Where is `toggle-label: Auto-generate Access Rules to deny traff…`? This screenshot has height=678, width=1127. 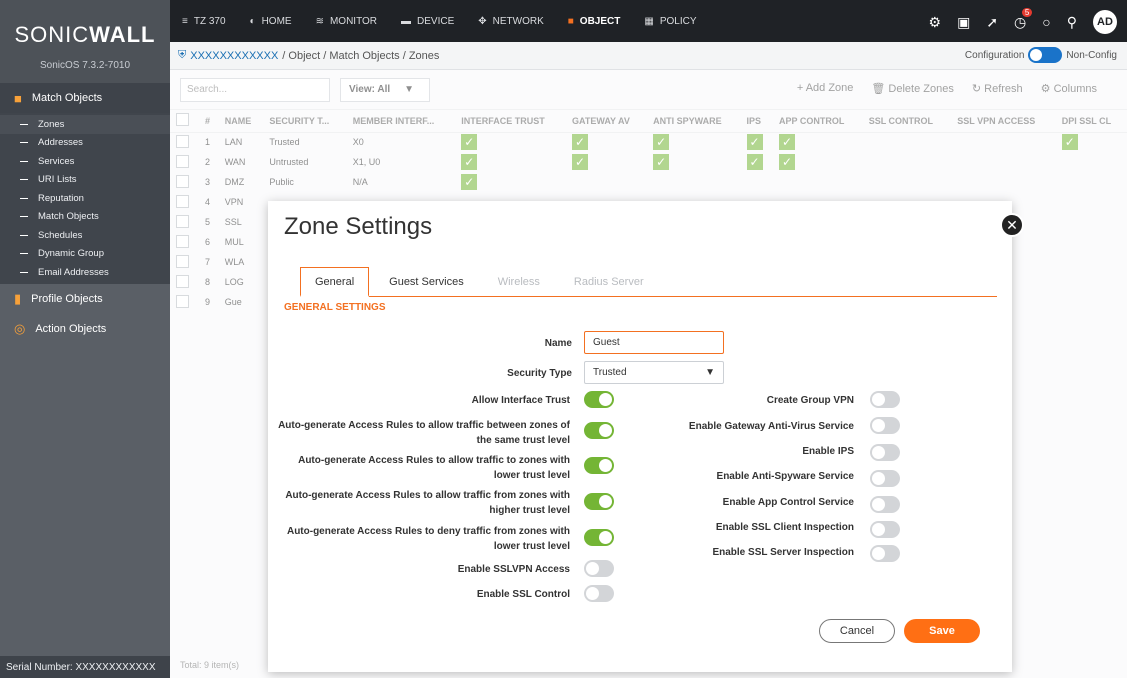
toggle-label: Auto-generate Access Rules to deny traff… is located at coordinates (428, 539).